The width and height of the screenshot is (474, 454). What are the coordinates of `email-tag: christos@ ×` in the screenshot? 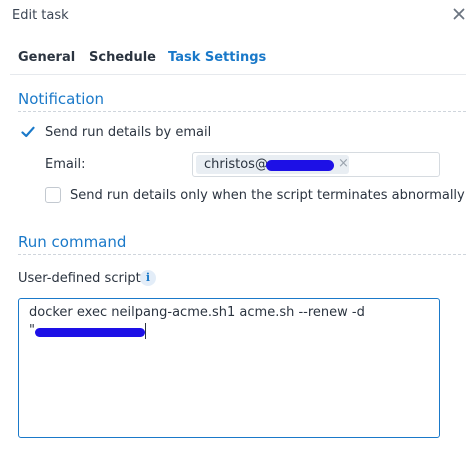 It's located at (272, 164).